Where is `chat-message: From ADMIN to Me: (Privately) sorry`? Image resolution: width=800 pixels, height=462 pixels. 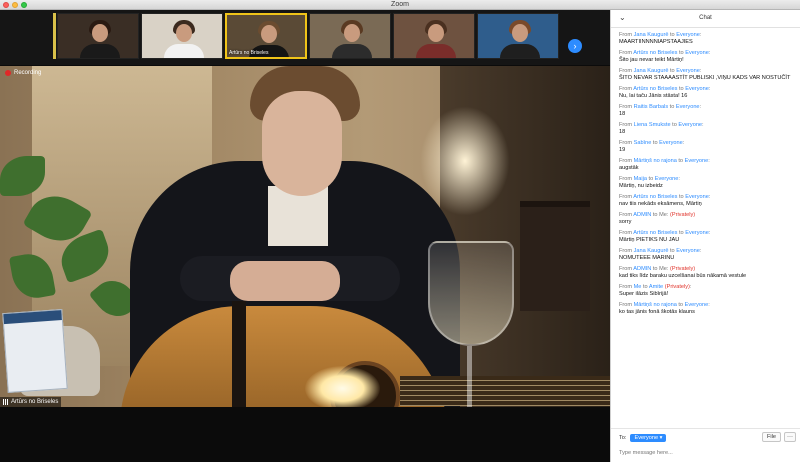
chat-message: From ADMIN to Me: (Privately) sorry is located at coordinates (707, 219).